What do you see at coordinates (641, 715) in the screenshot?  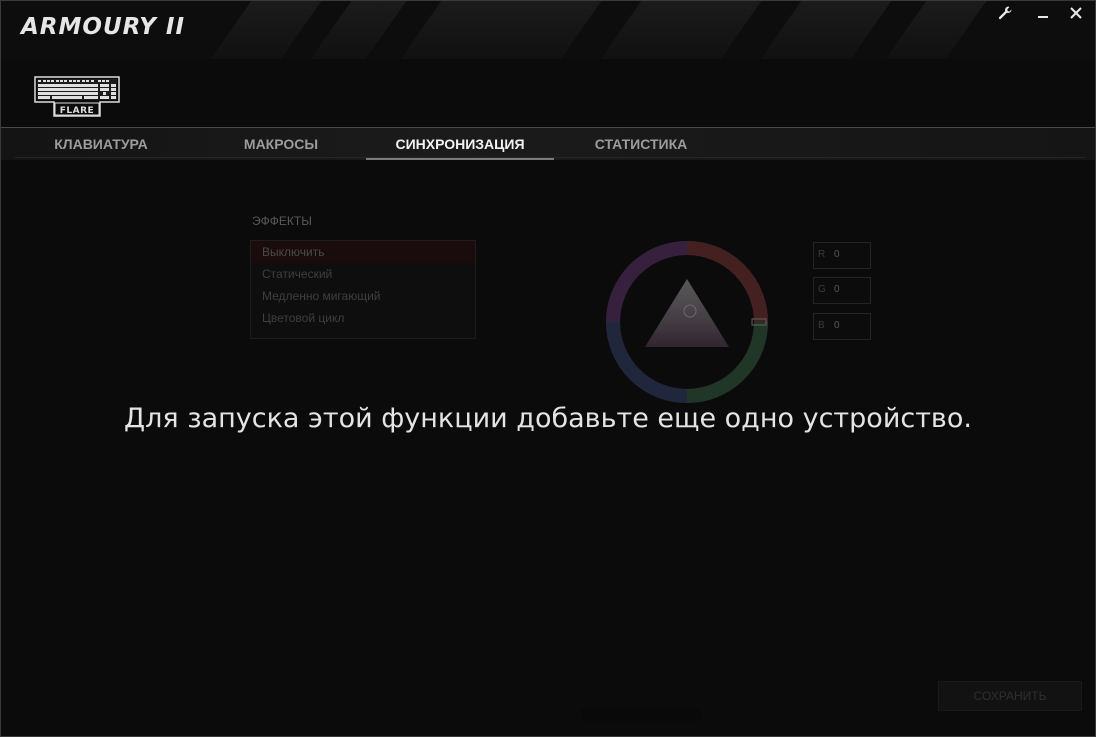 I see `bottom-strip` at bounding box center [641, 715].